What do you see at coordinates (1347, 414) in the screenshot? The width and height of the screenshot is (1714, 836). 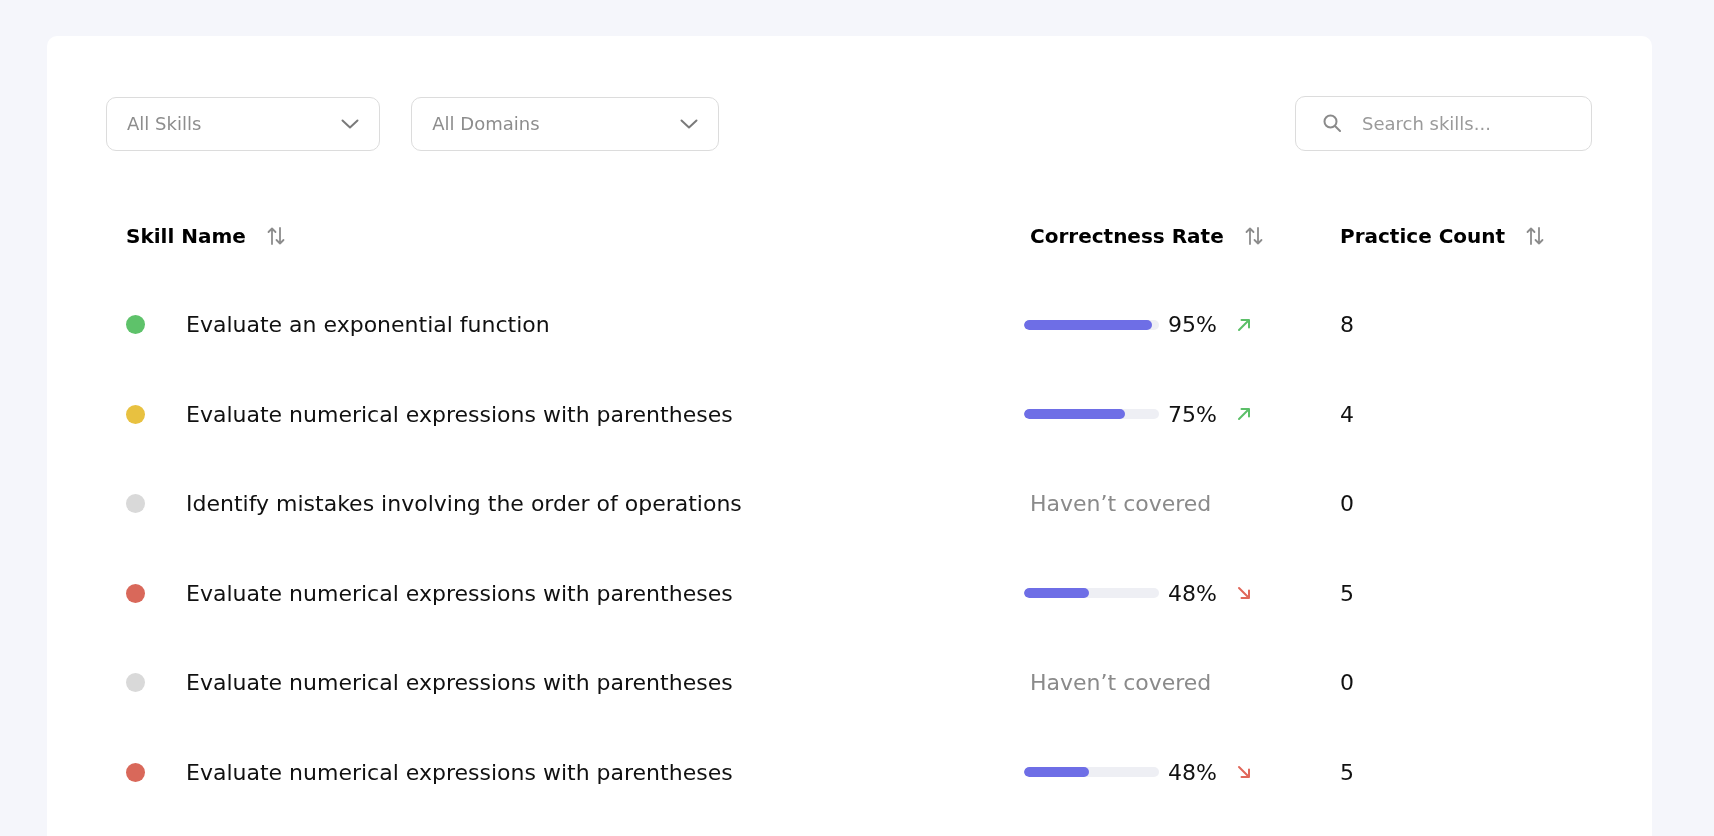 I see `practice-count: 4` at bounding box center [1347, 414].